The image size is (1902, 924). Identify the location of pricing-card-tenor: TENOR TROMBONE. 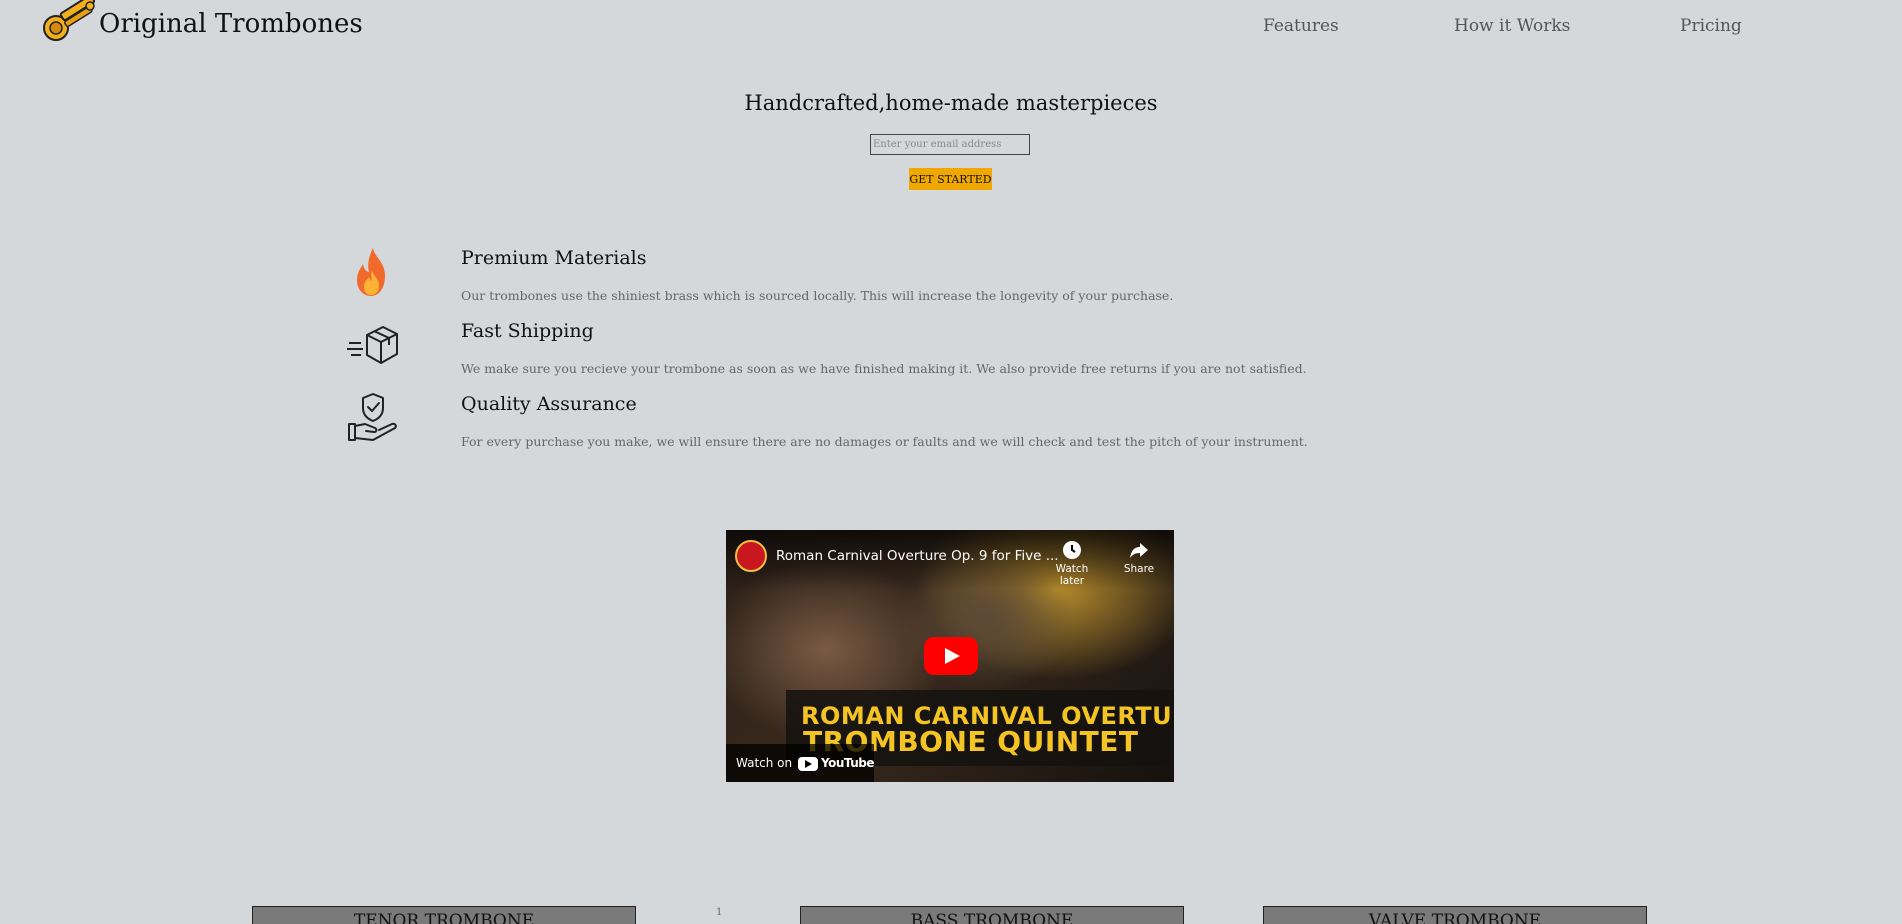
(444, 915).